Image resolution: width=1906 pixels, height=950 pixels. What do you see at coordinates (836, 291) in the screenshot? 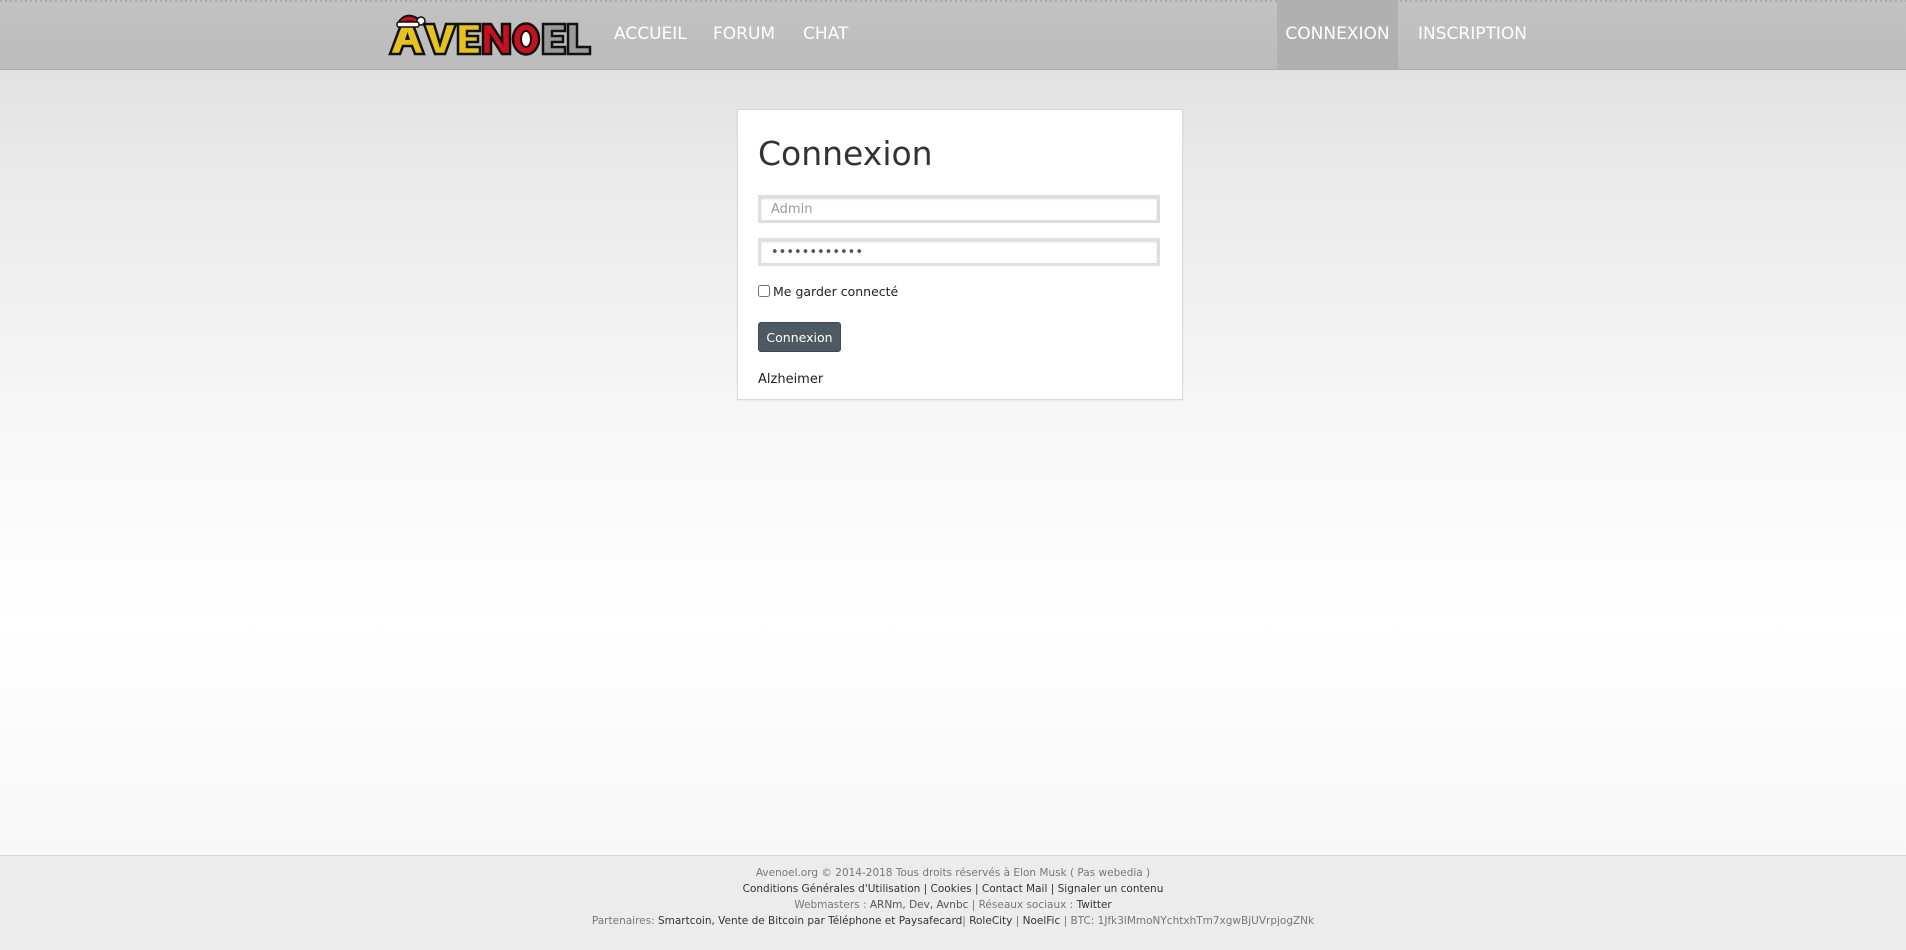
I see `remember-me-label: Me garder connecté` at bounding box center [836, 291].